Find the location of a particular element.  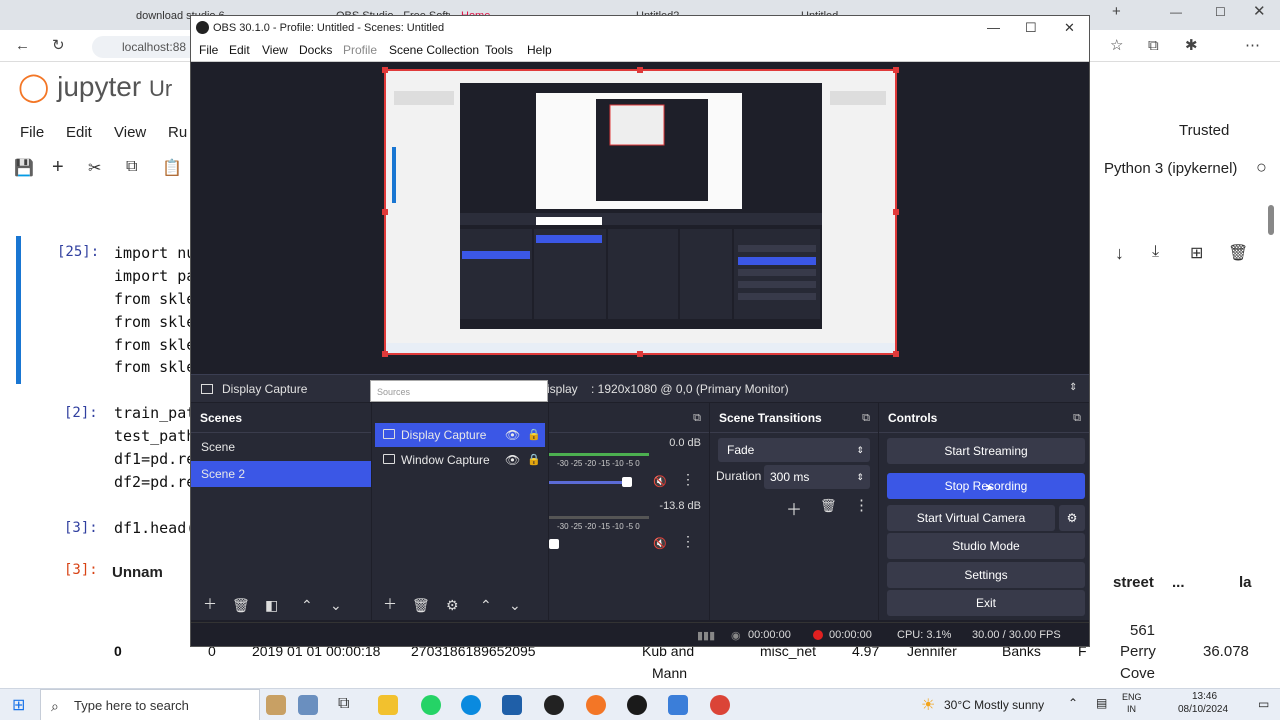

reload-icon: ↻ is located at coordinates (58, 46).